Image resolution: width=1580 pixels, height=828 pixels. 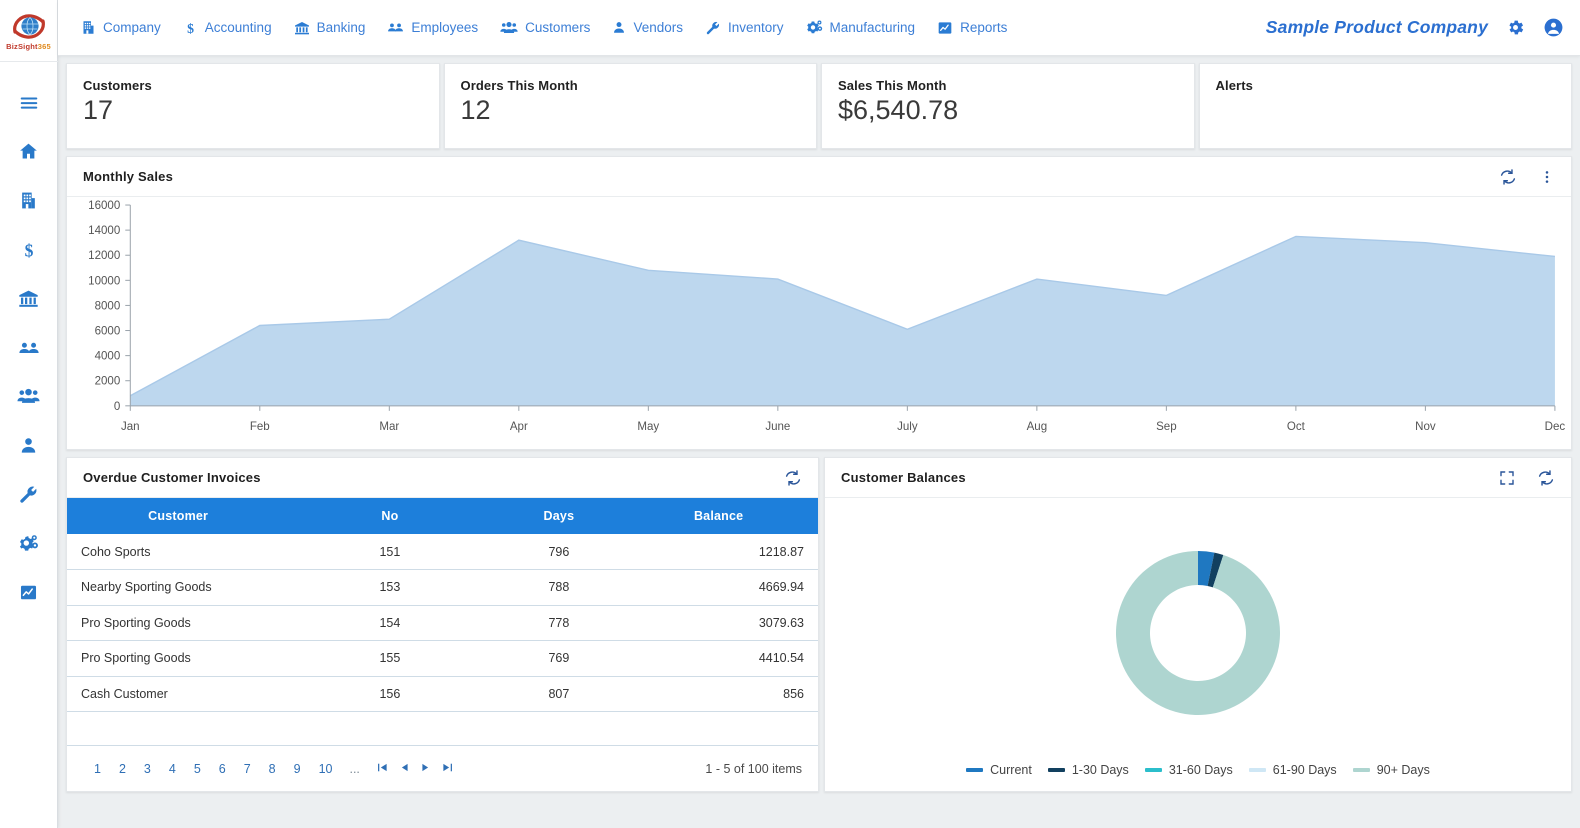 What do you see at coordinates (1198, 633) in the screenshot?
I see `donut-svg` at bounding box center [1198, 633].